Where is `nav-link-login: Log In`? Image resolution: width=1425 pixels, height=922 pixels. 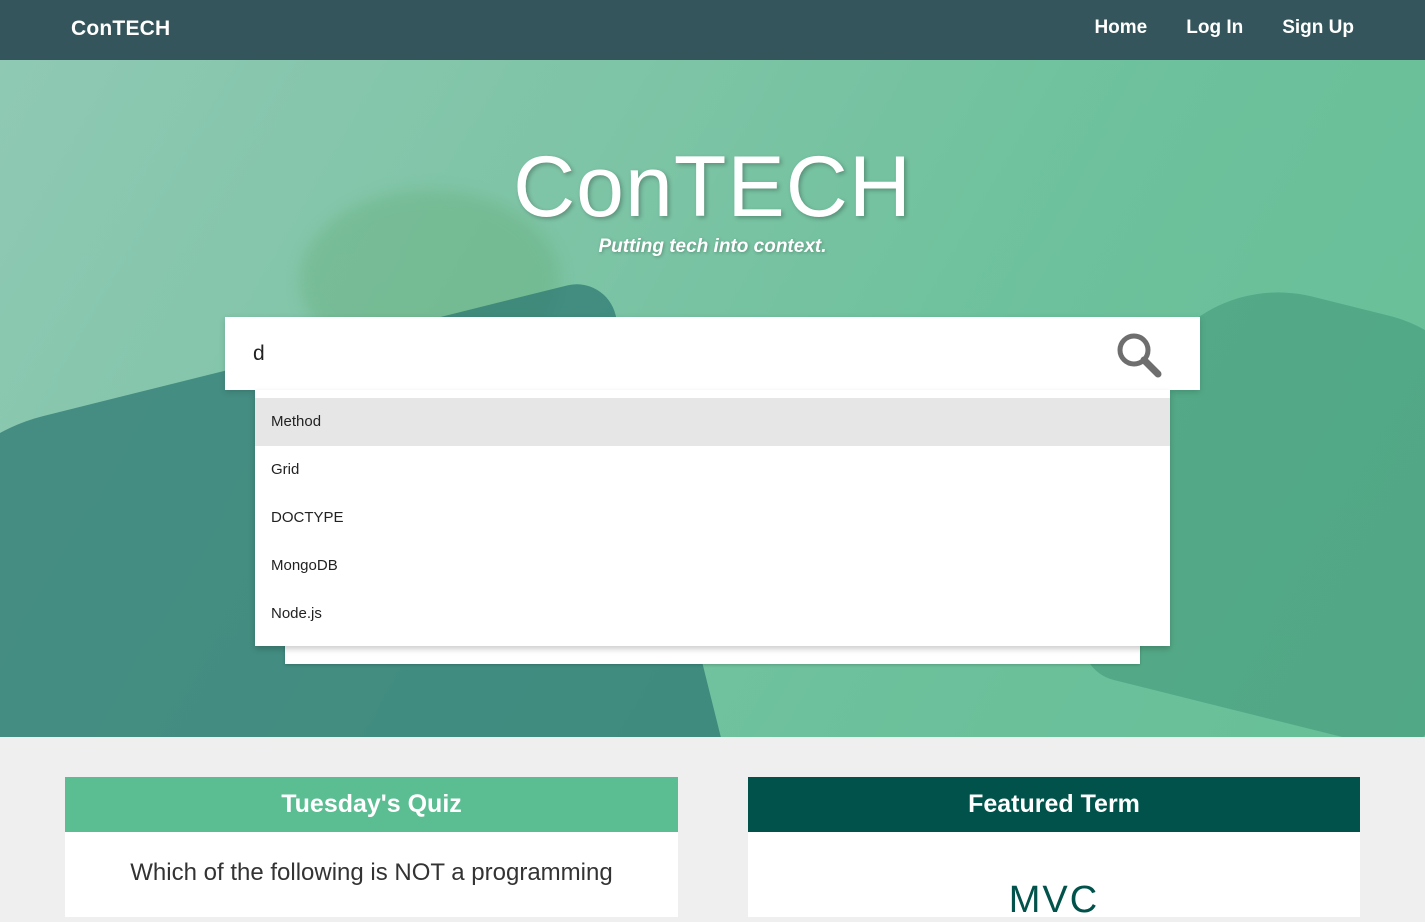
nav-link-login: Log In is located at coordinates (1214, 28).